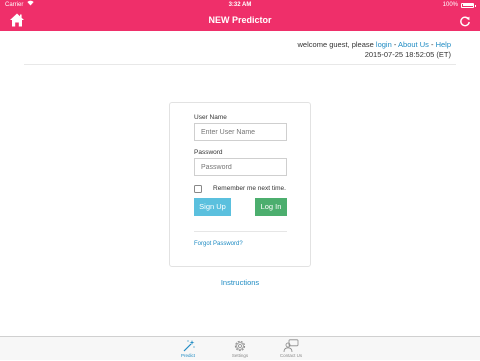 This screenshot has width=480, height=361. What do you see at coordinates (291, 346) in the screenshot?
I see `contact-icon` at bounding box center [291, 346].